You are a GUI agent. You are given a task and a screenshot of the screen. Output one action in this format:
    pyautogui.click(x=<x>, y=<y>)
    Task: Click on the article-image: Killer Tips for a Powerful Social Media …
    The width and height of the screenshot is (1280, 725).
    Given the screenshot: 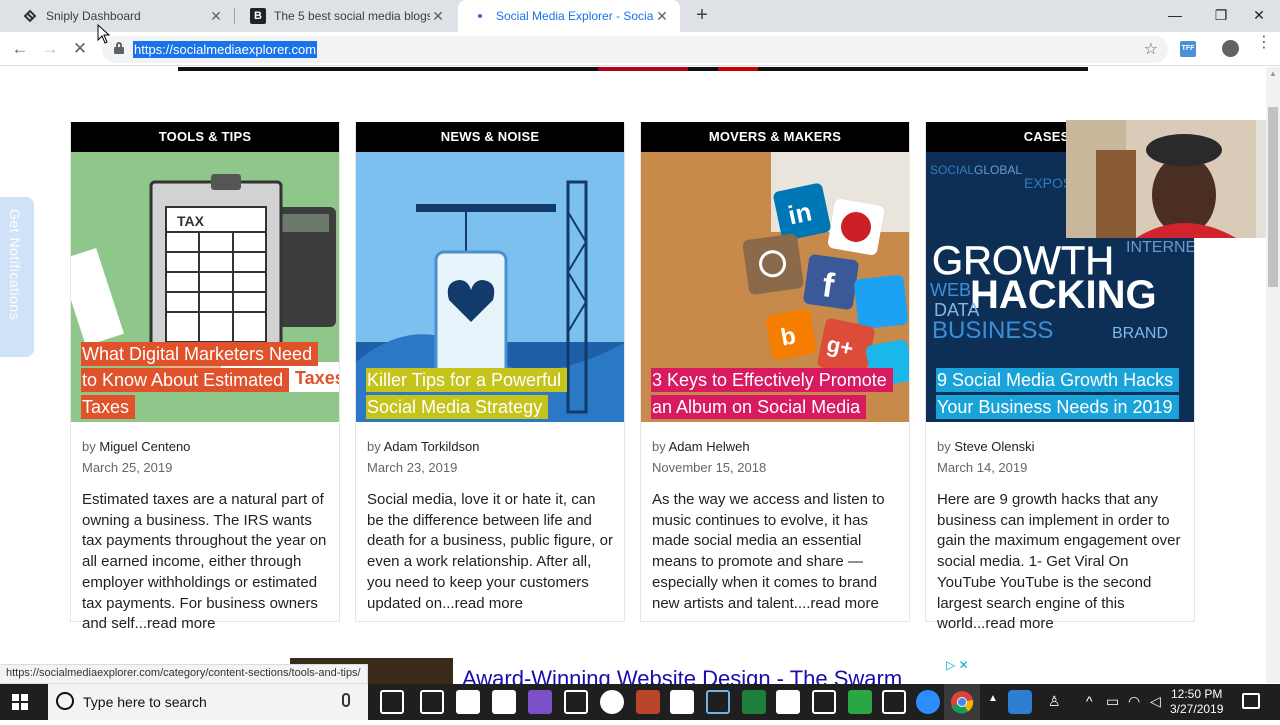 What is the action you would take?
    pyautogui.click(x=490, y=287)
    